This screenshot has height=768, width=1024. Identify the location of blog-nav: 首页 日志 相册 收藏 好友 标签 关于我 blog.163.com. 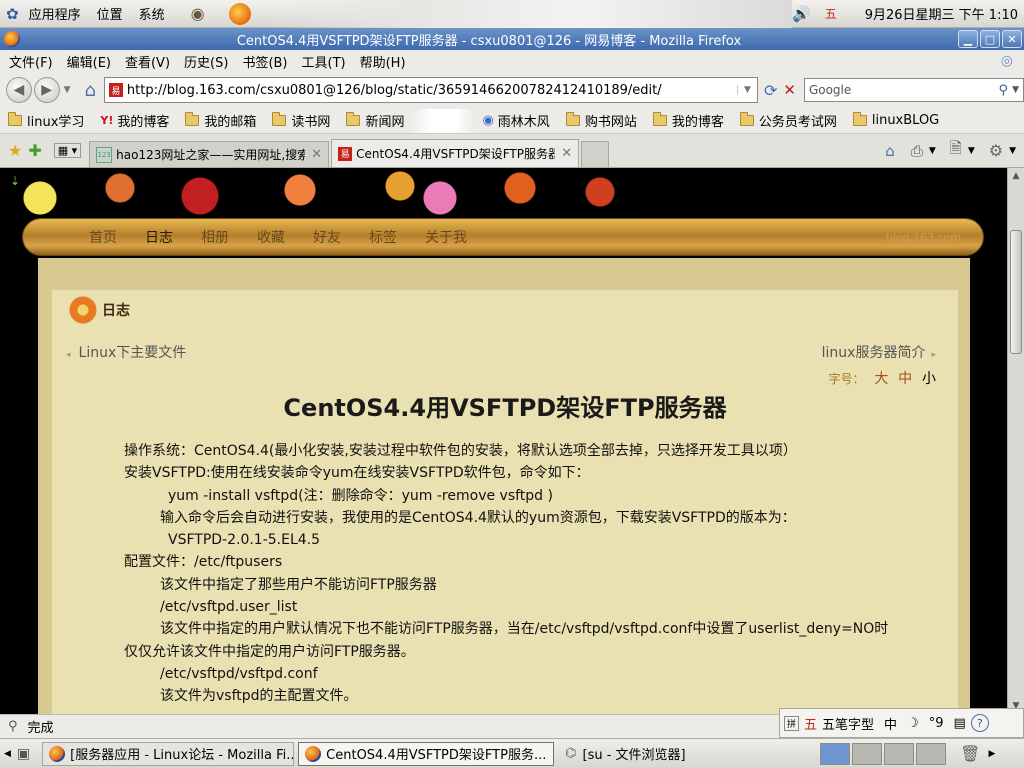
(503, 237).